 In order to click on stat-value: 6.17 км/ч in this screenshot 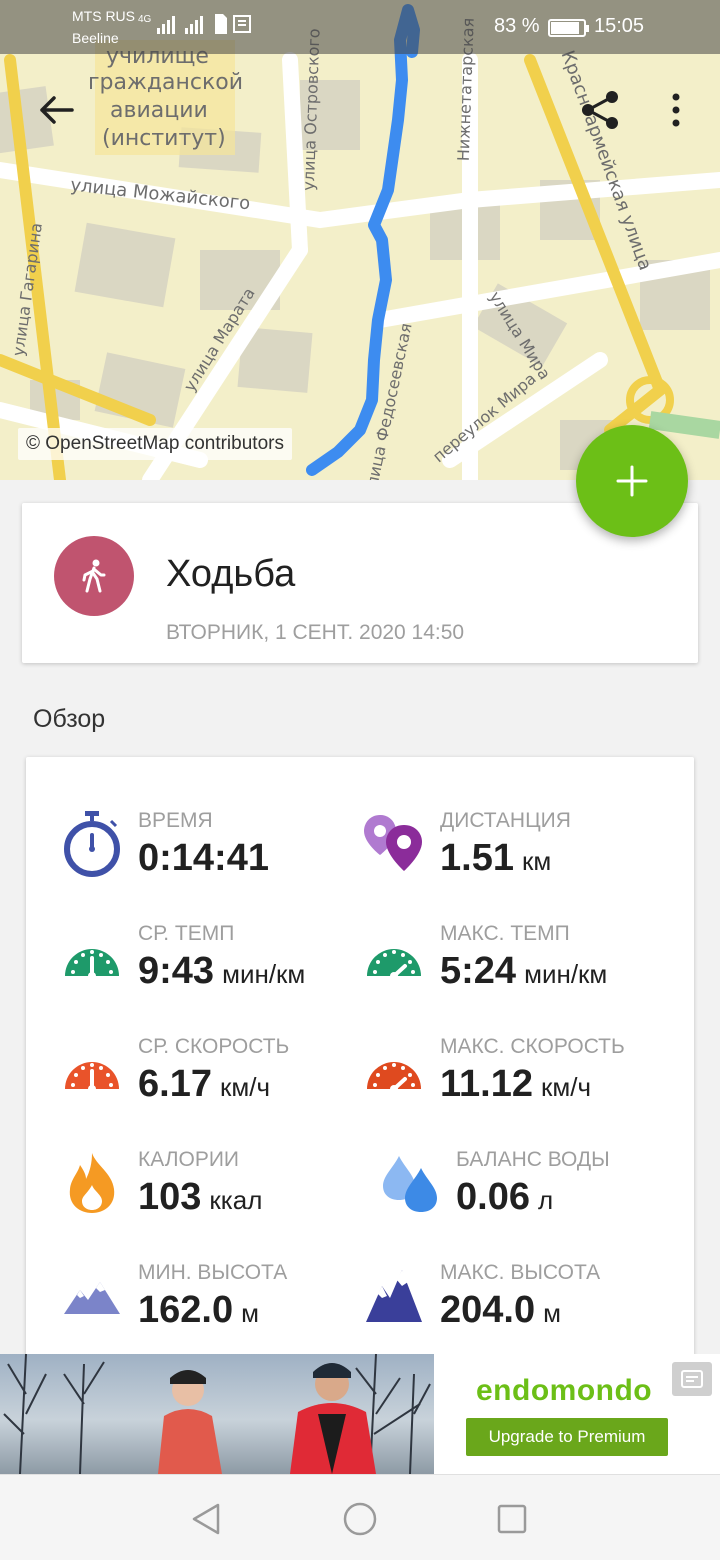, I will do `click(204, 1084)`.